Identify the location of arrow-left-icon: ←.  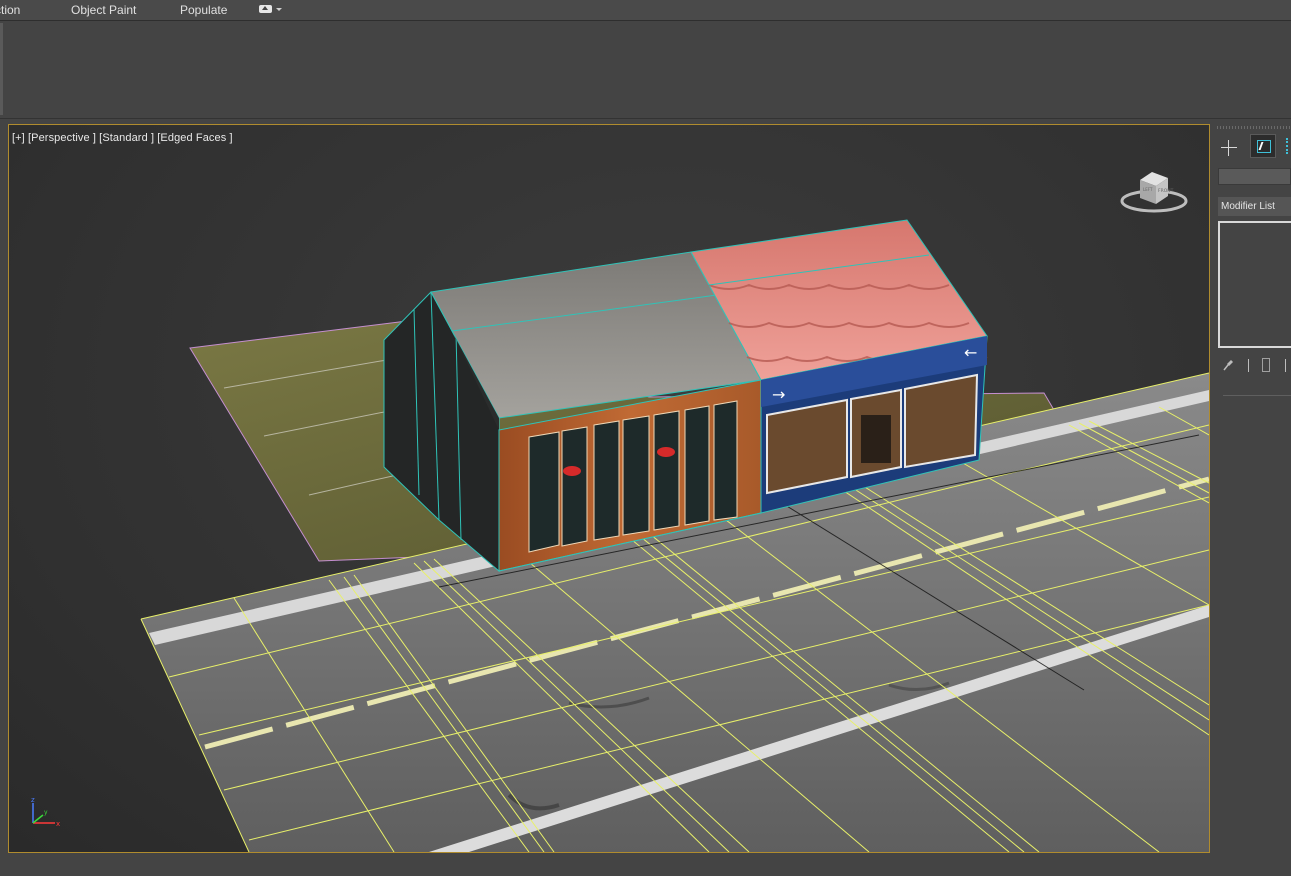
(970, 352).